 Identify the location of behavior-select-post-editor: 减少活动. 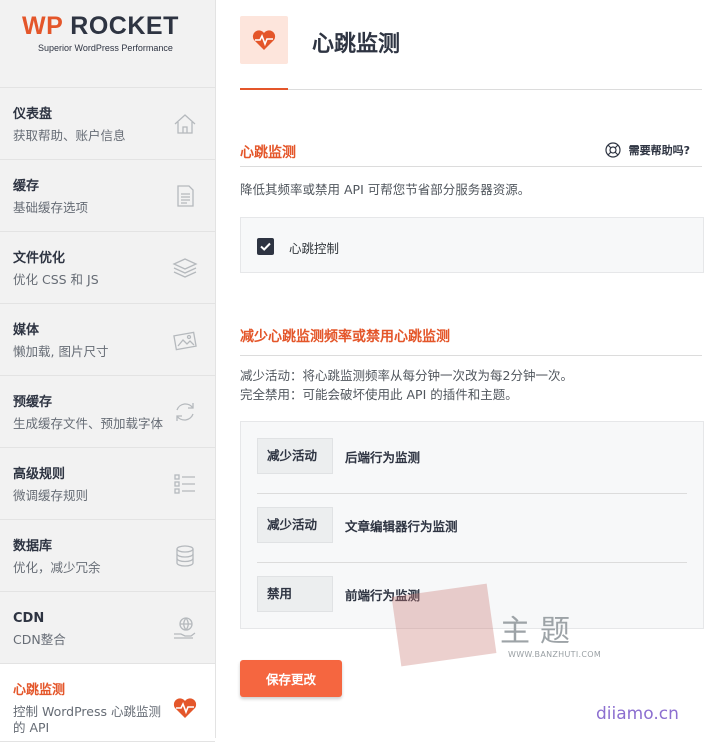
(295, 525).